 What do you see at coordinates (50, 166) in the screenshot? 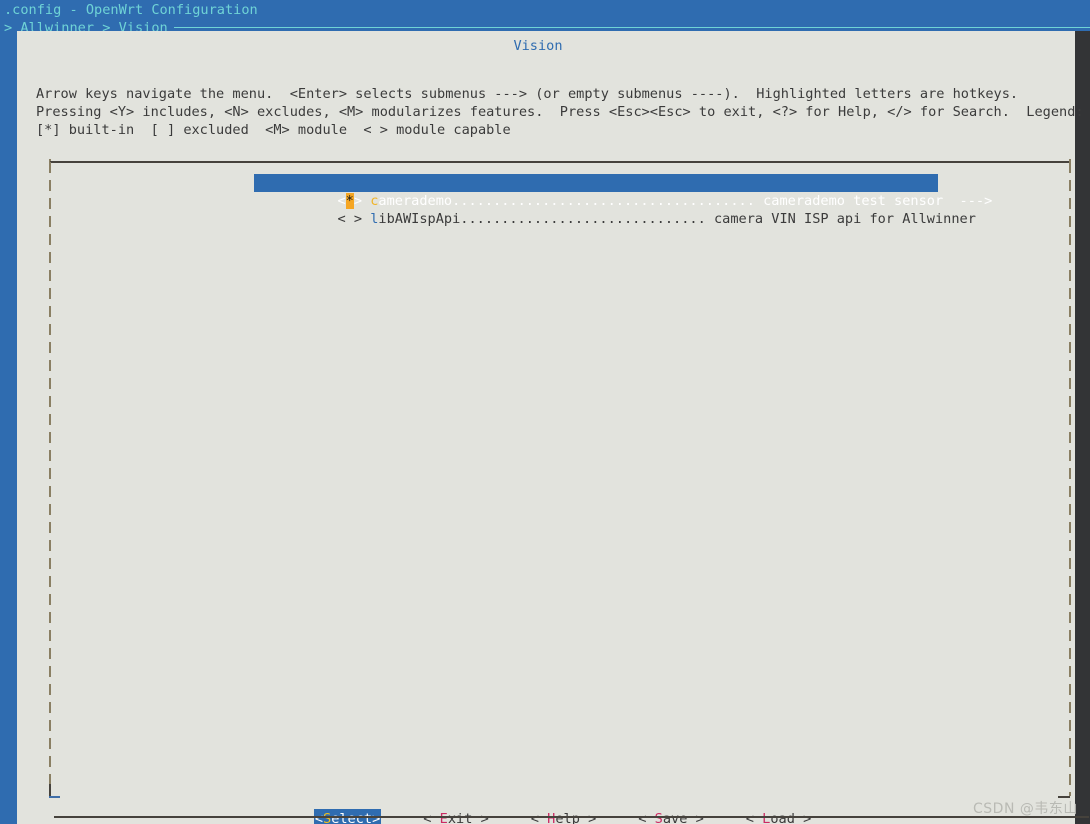
I see `frame-corner-top-left` at bounding box center [50, 166].